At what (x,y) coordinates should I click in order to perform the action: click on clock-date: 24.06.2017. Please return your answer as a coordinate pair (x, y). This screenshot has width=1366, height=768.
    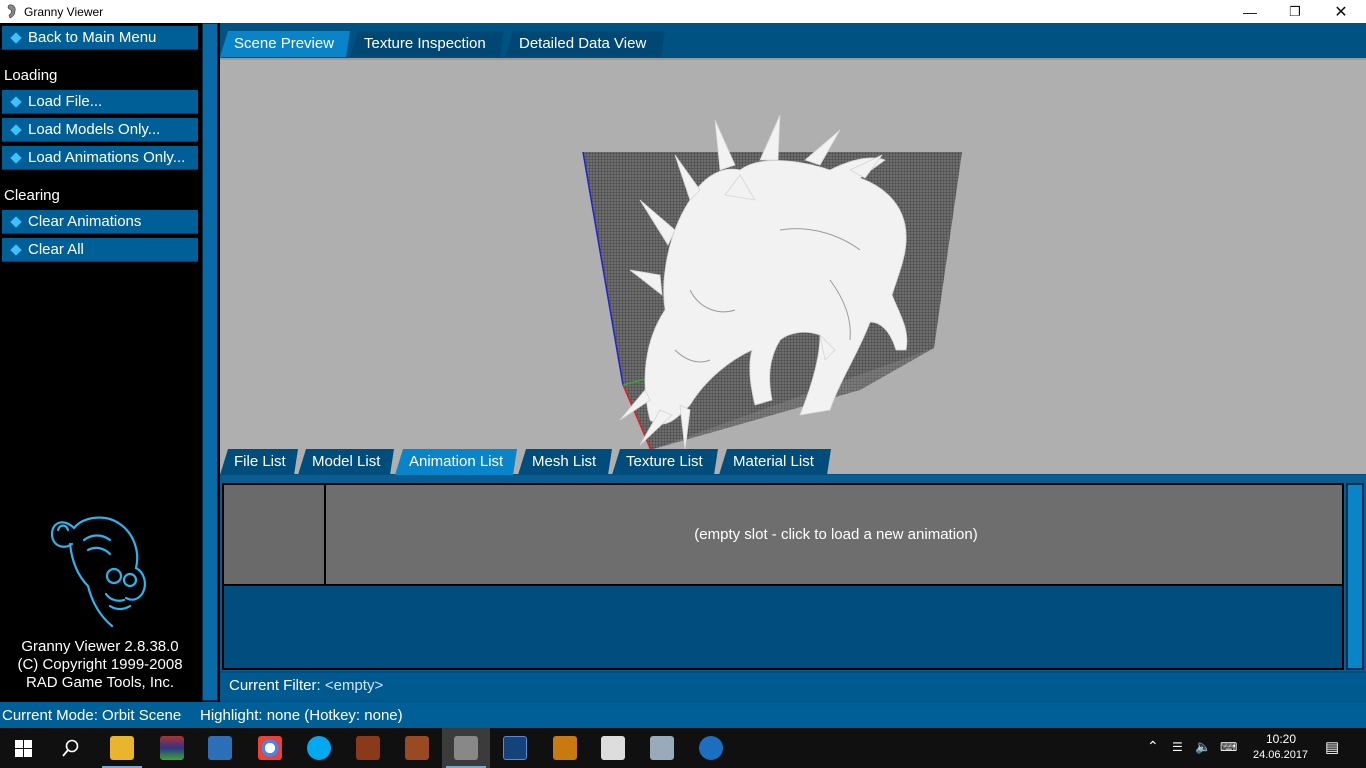
    Looking at the image, I should click on (1280, 755).